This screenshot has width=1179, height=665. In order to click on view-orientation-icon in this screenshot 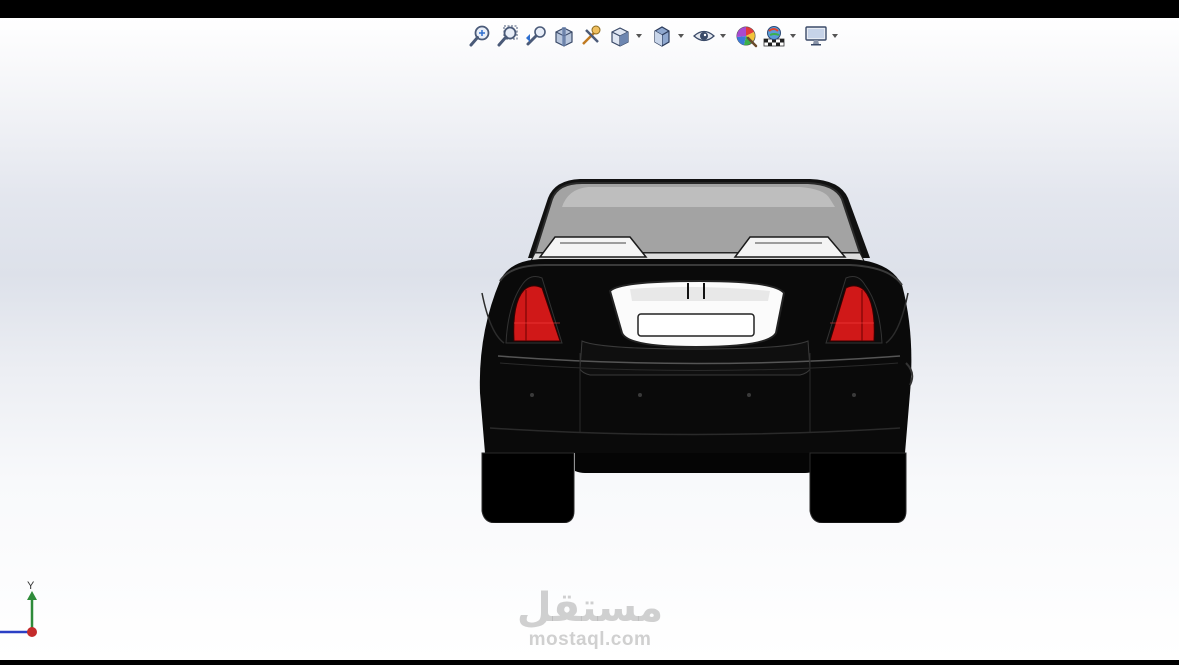, I will do `click(620, 37)`.